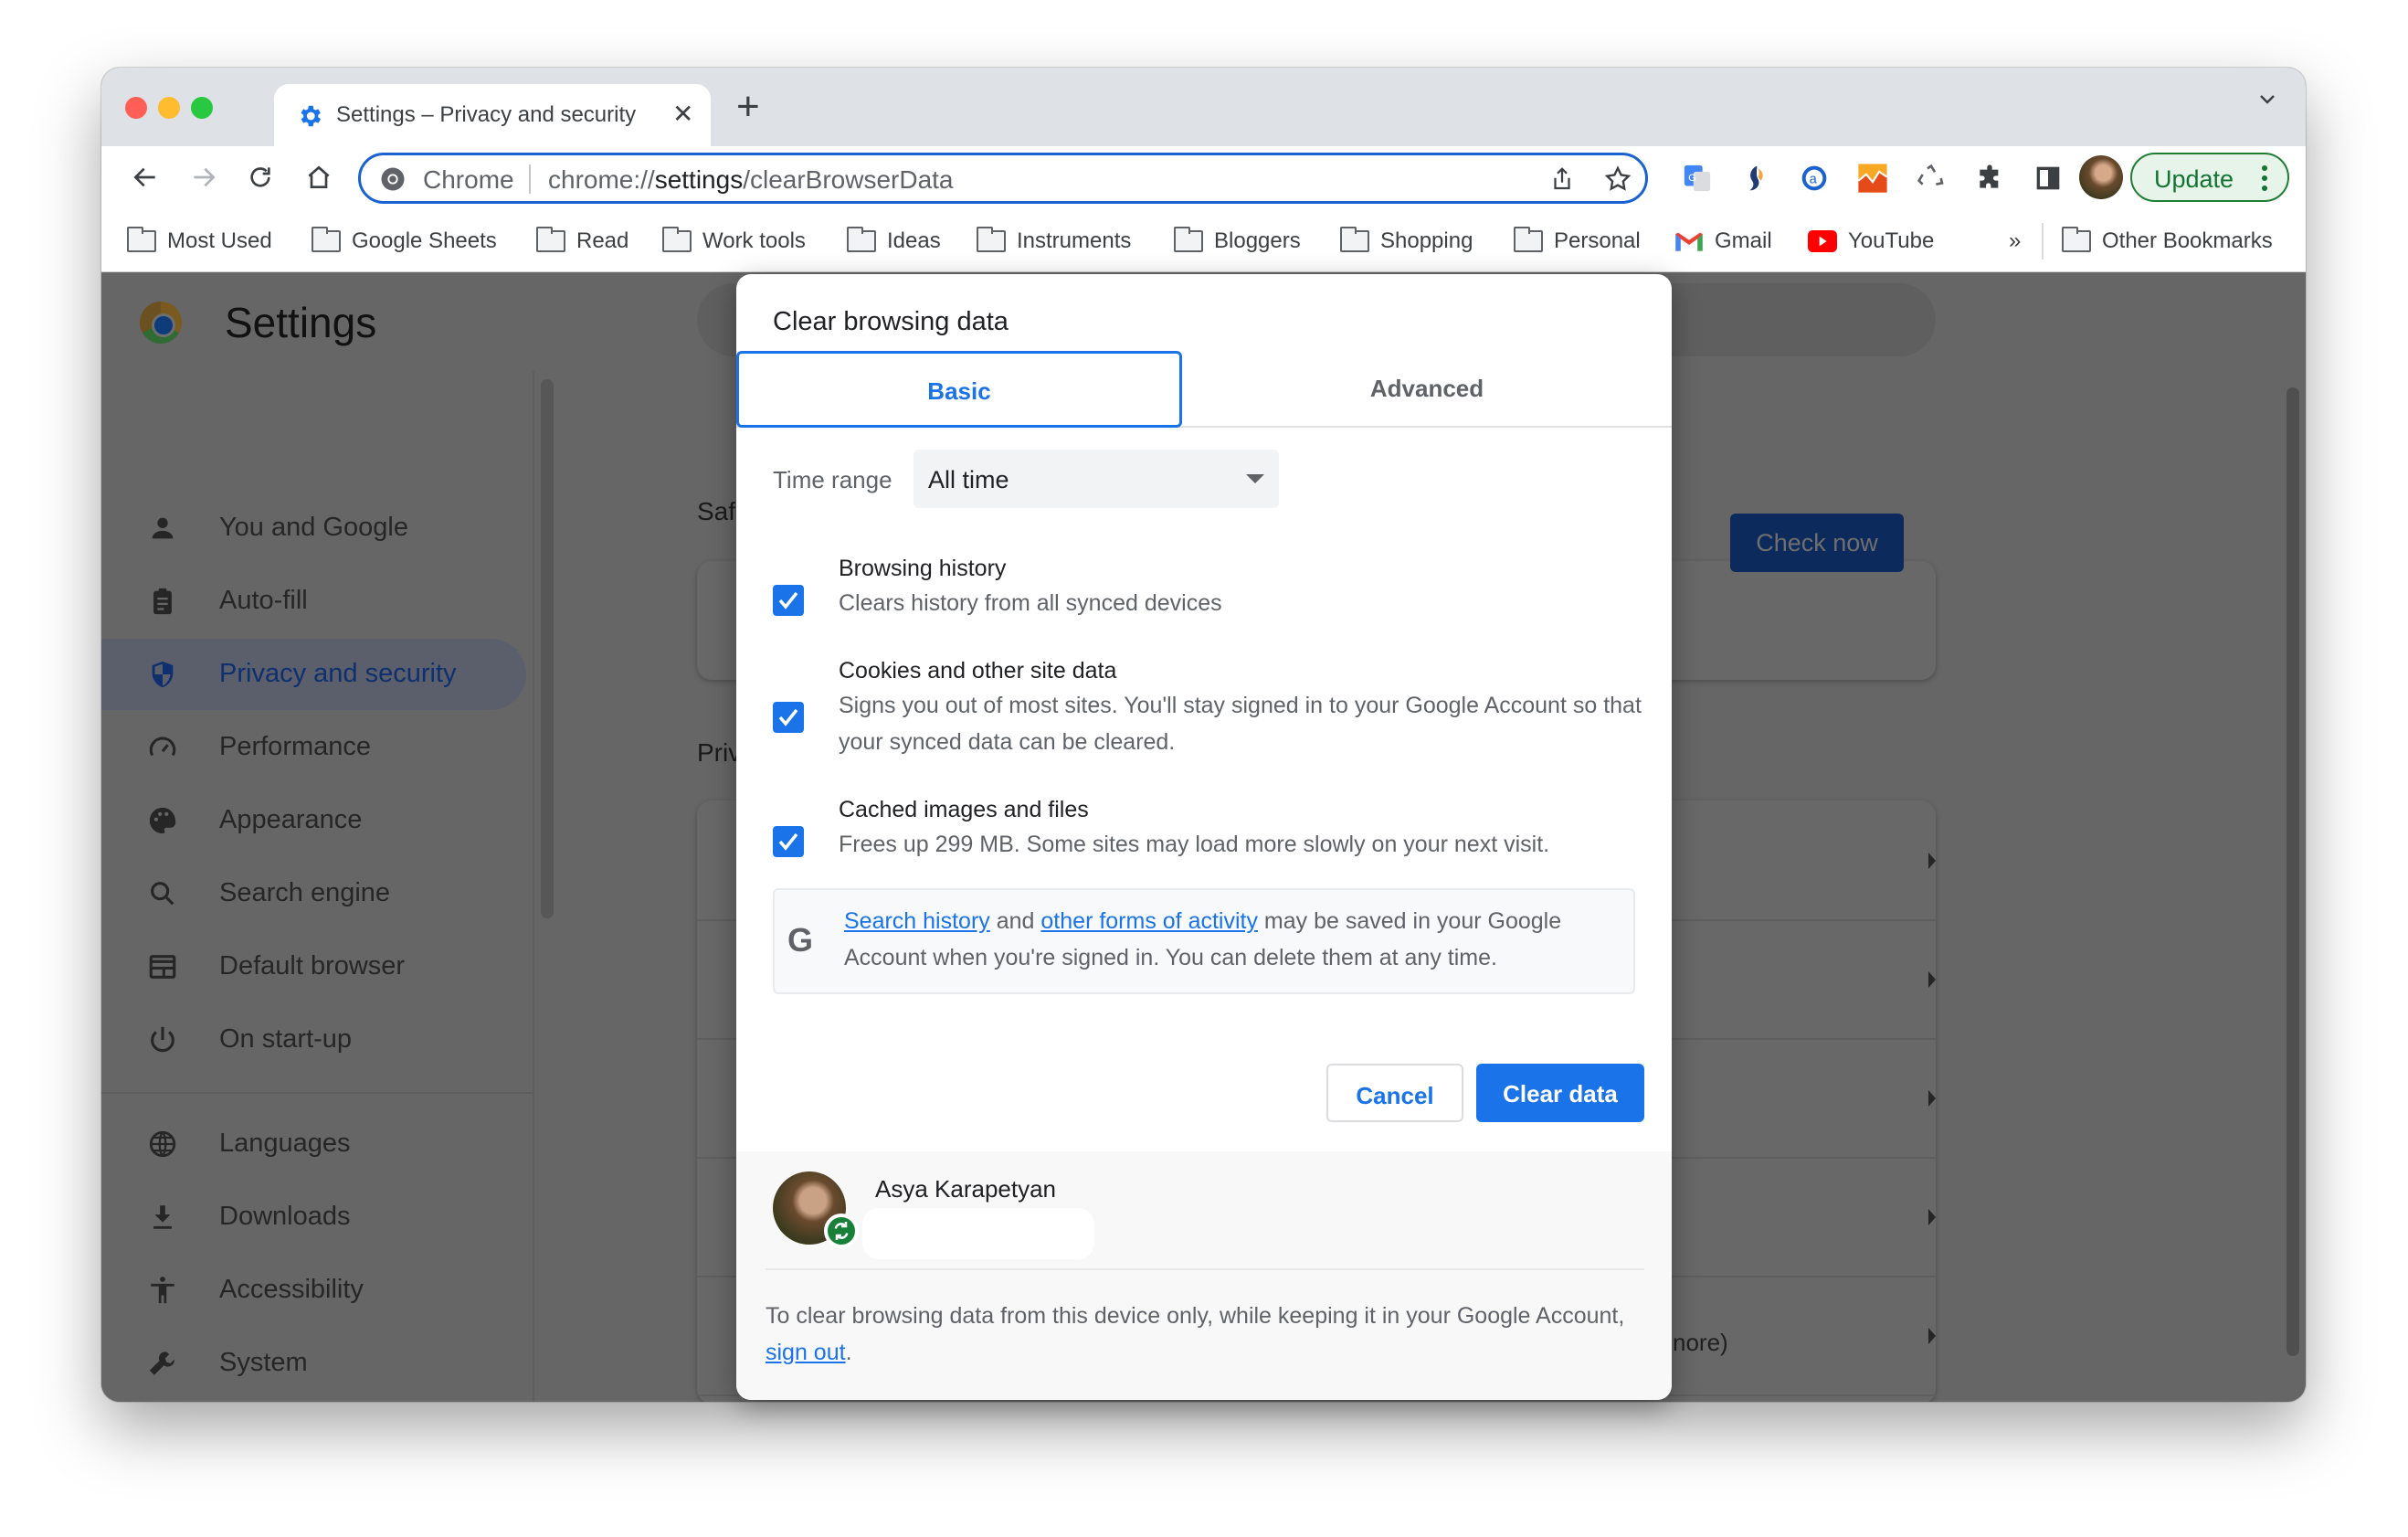  What do you see at coordinates (162, 1290) in the screenshot?
I see `accessibility-icon` at bounding box center [162, 1290].